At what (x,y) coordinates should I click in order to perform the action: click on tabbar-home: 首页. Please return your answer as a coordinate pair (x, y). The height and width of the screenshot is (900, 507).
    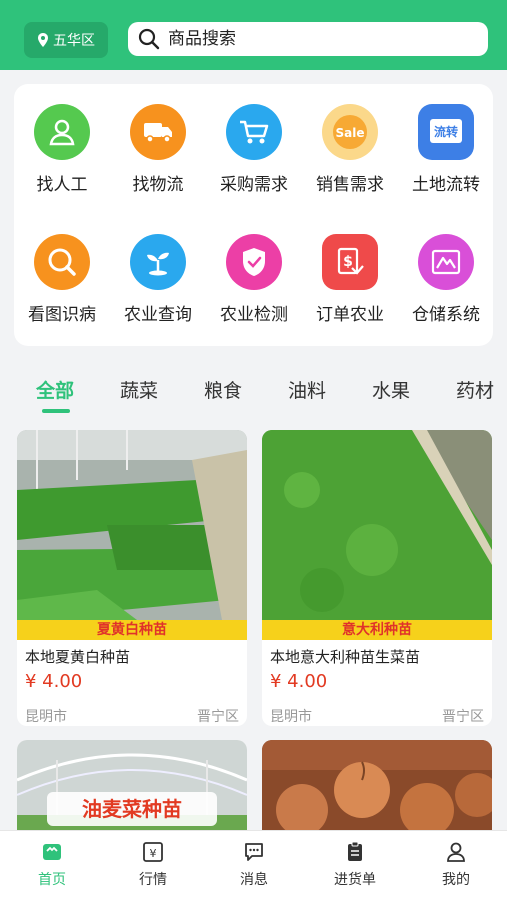
    Looking at the image, I should click on (52, 865).